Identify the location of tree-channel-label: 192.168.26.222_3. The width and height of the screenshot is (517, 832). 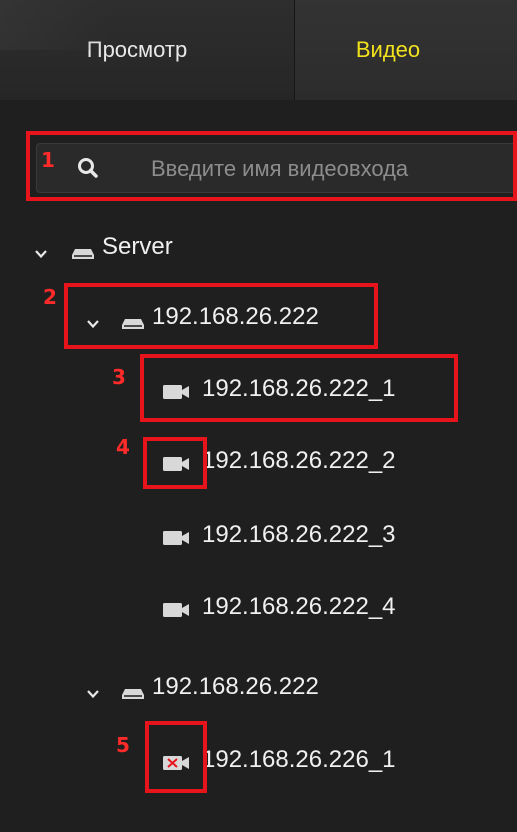
(299, 534).